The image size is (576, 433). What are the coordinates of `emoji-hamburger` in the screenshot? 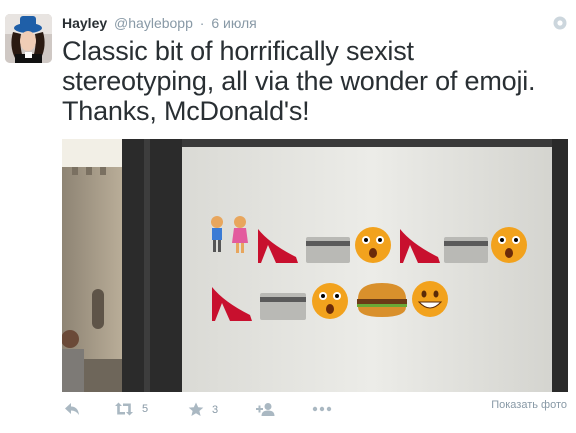 It's located at (382, 300).